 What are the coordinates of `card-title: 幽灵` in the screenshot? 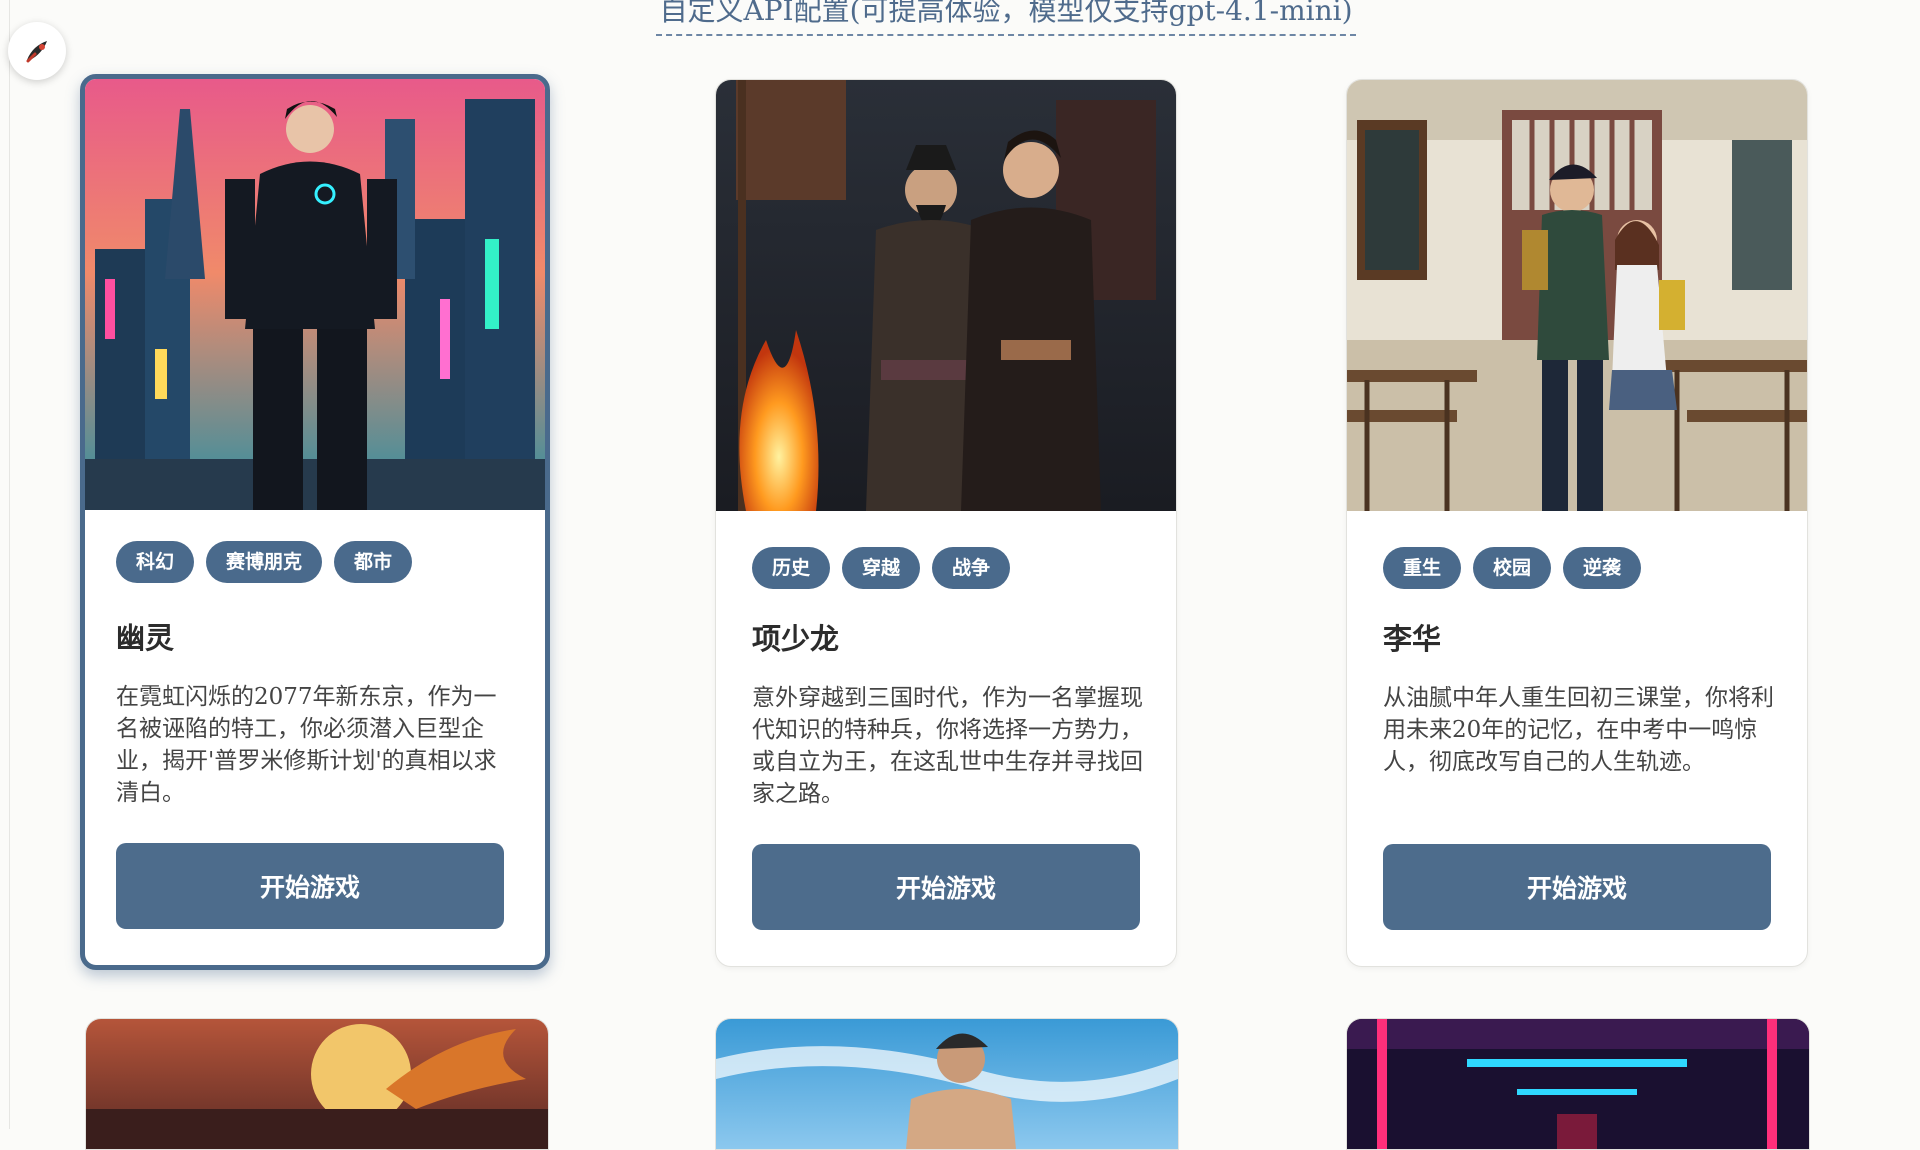 It's located at (145, 638).